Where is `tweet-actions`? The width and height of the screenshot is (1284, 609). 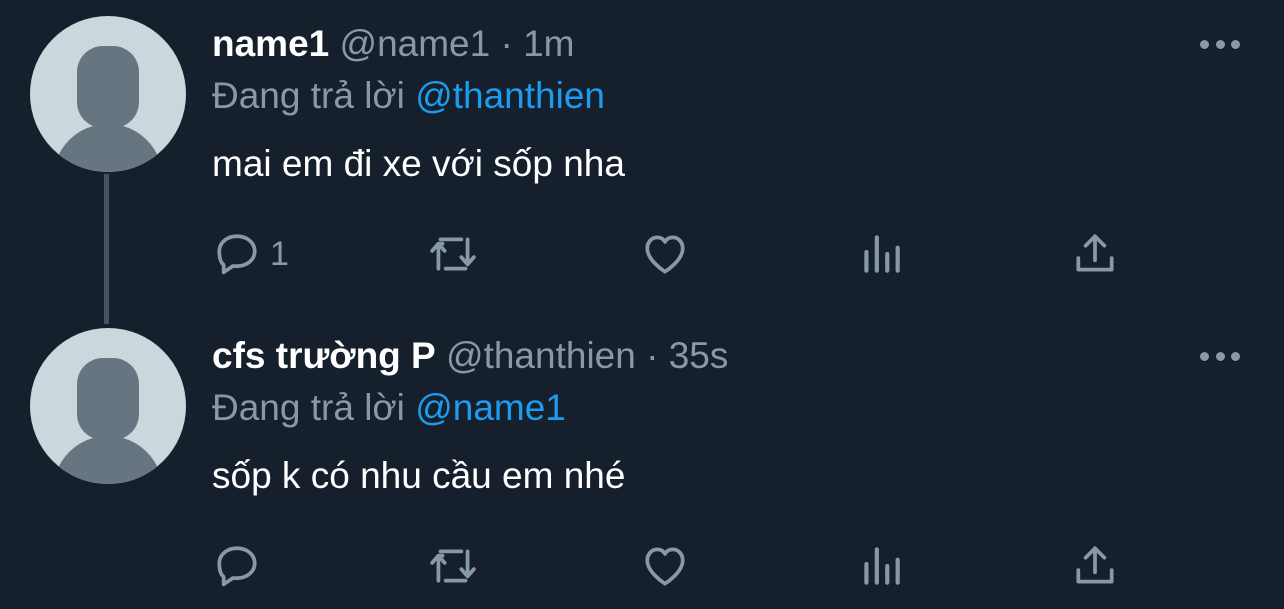 tweet-actions is located at coordinates (642, 566).